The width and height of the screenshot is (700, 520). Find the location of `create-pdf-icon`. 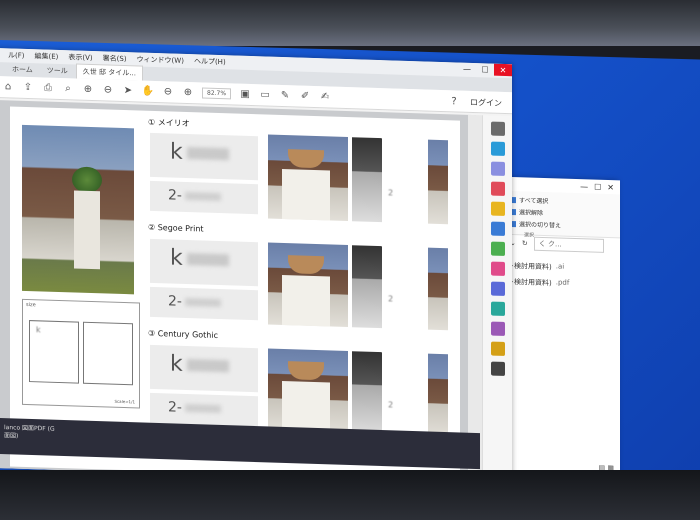

create-pdf-icon is located at coordinates (497, 148).